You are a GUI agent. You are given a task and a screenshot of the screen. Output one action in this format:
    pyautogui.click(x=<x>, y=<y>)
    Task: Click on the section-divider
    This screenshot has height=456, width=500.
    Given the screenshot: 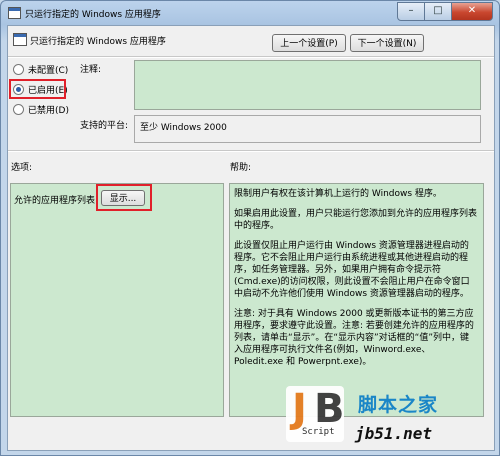 What is the action you would take?
    pyautogui.click(x=251, y=151)
    